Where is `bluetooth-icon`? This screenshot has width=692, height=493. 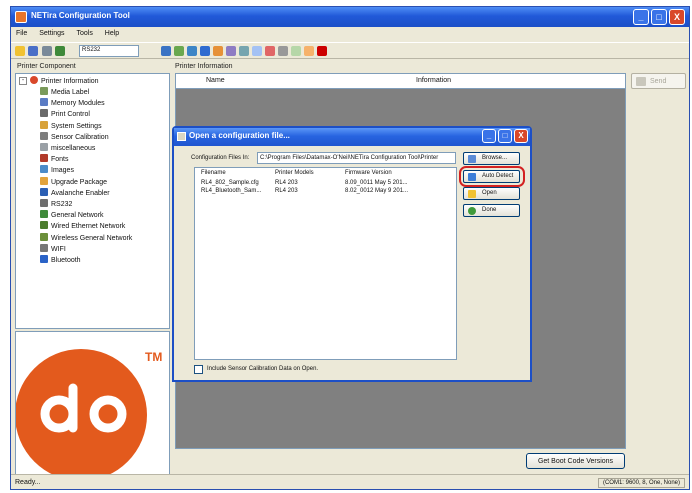 bluetooth-icon is located at coordinates (44, 259).